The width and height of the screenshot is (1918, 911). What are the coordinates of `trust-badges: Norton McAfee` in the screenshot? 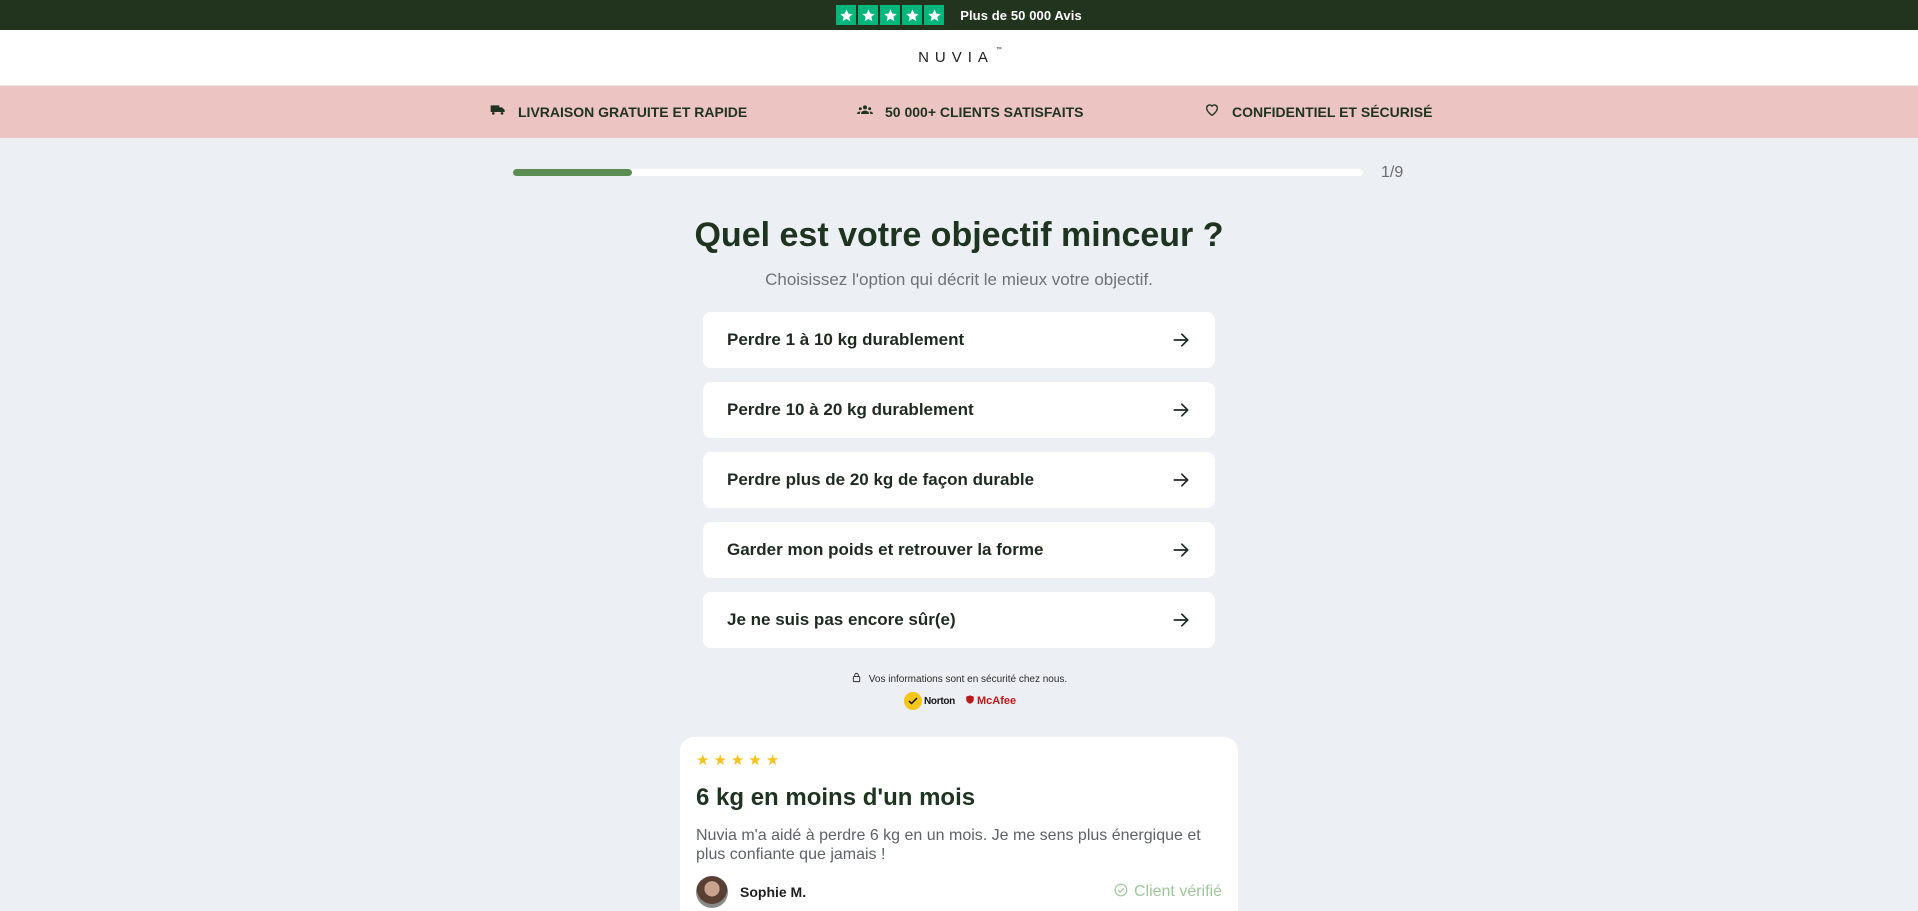 It's located at (960, 701).